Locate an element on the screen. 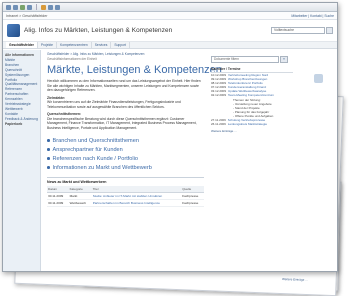  page-title: Märkte, Leistungen & Kompetenzen is located at coordinates (134, 70).